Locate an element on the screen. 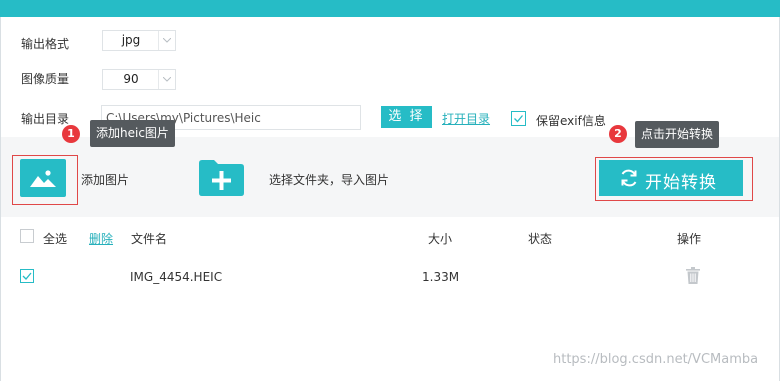 This screenshot has height=381, width=780. open-dir-link: 打开目录 is located at coordinates (466, 118).